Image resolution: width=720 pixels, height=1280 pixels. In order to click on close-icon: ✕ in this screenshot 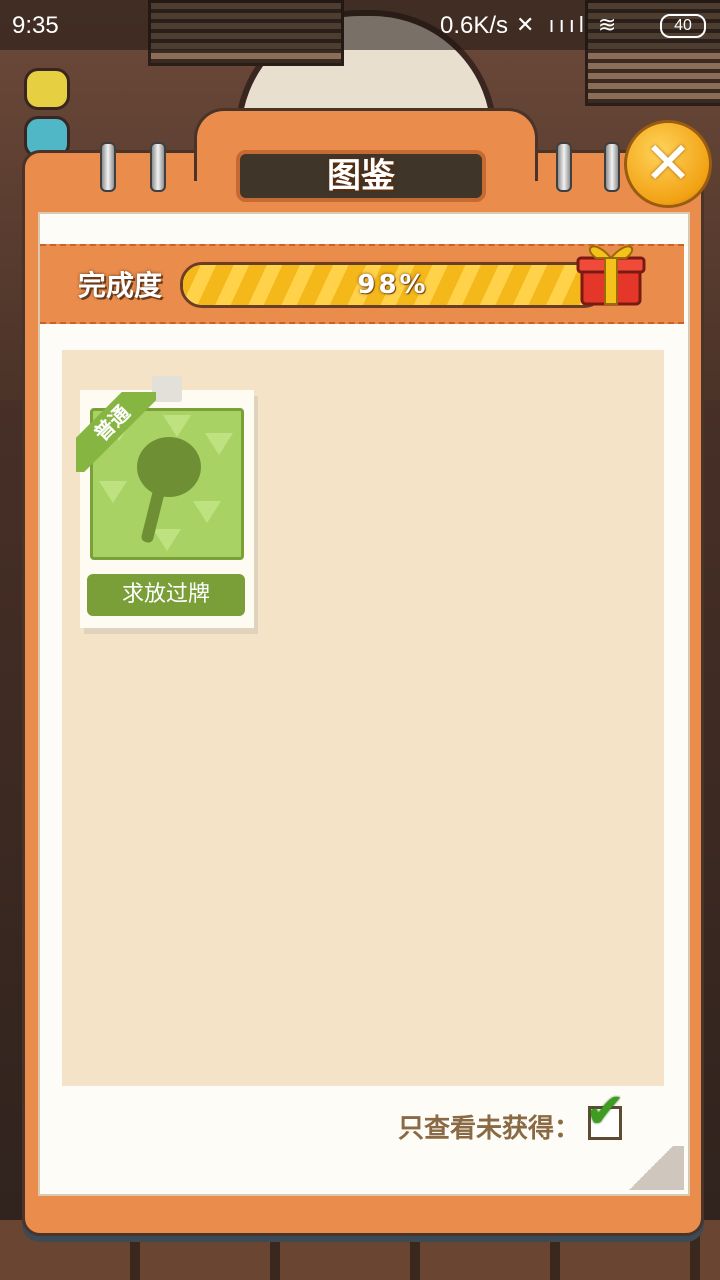, I will do `click(668, 163)`.